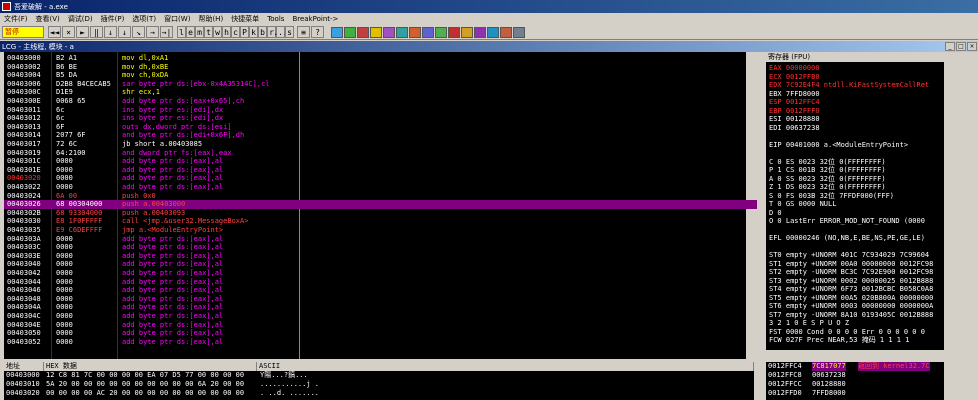  I want to click on toolbar-window-button: t, so click(208, 32).